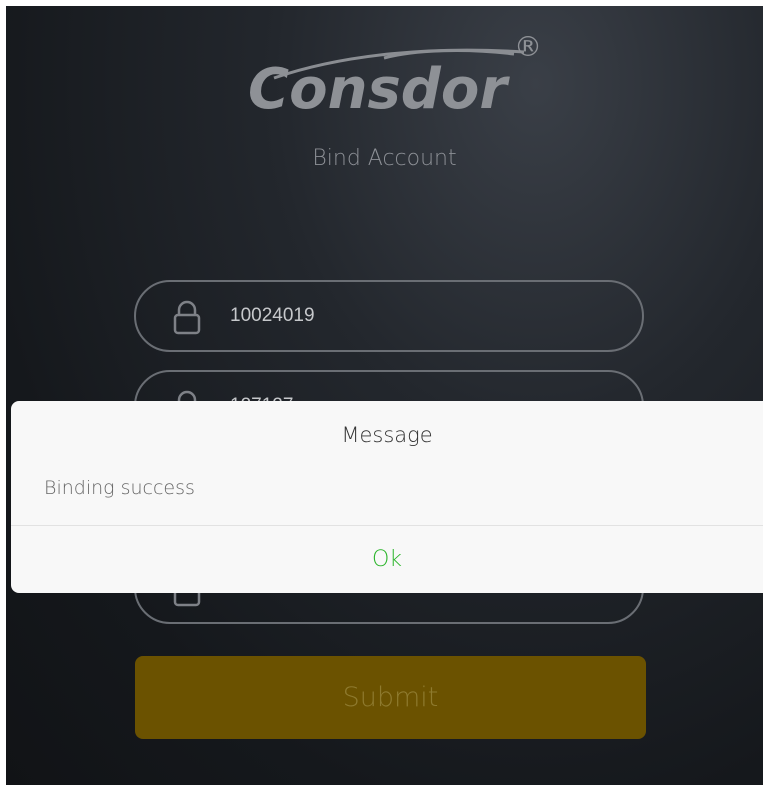 The image size is (763, 785). Describe the element at coordinates (387, 435) in the screenshot. I see `dialog-title: Message` at that location.